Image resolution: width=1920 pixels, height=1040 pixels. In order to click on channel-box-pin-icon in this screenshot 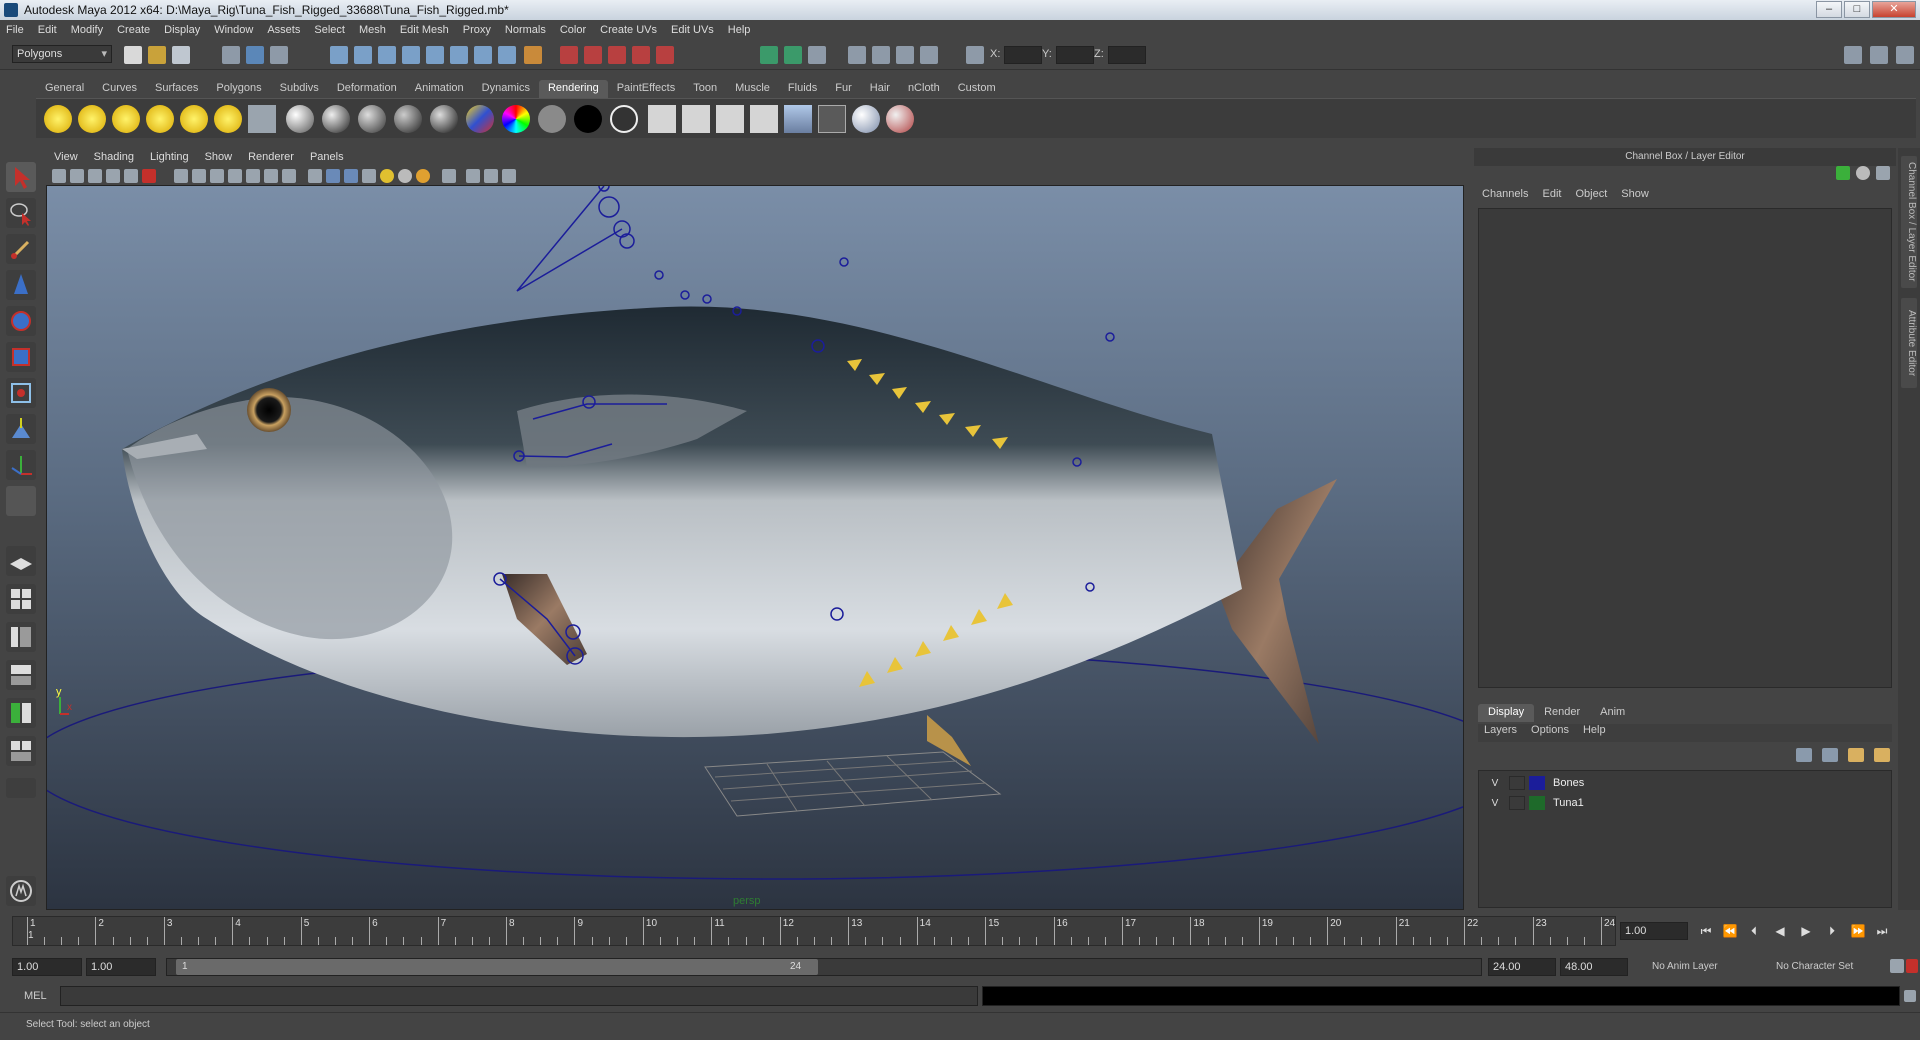, I will do `click(1883, 173)`.